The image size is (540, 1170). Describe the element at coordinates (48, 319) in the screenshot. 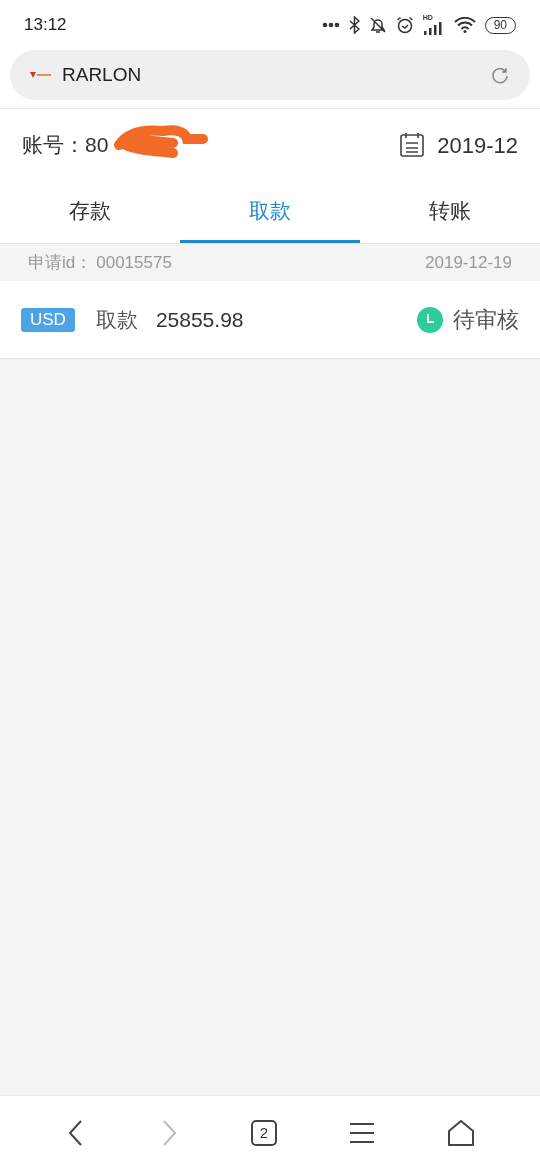

I see `currency-badge: USD` at that location.